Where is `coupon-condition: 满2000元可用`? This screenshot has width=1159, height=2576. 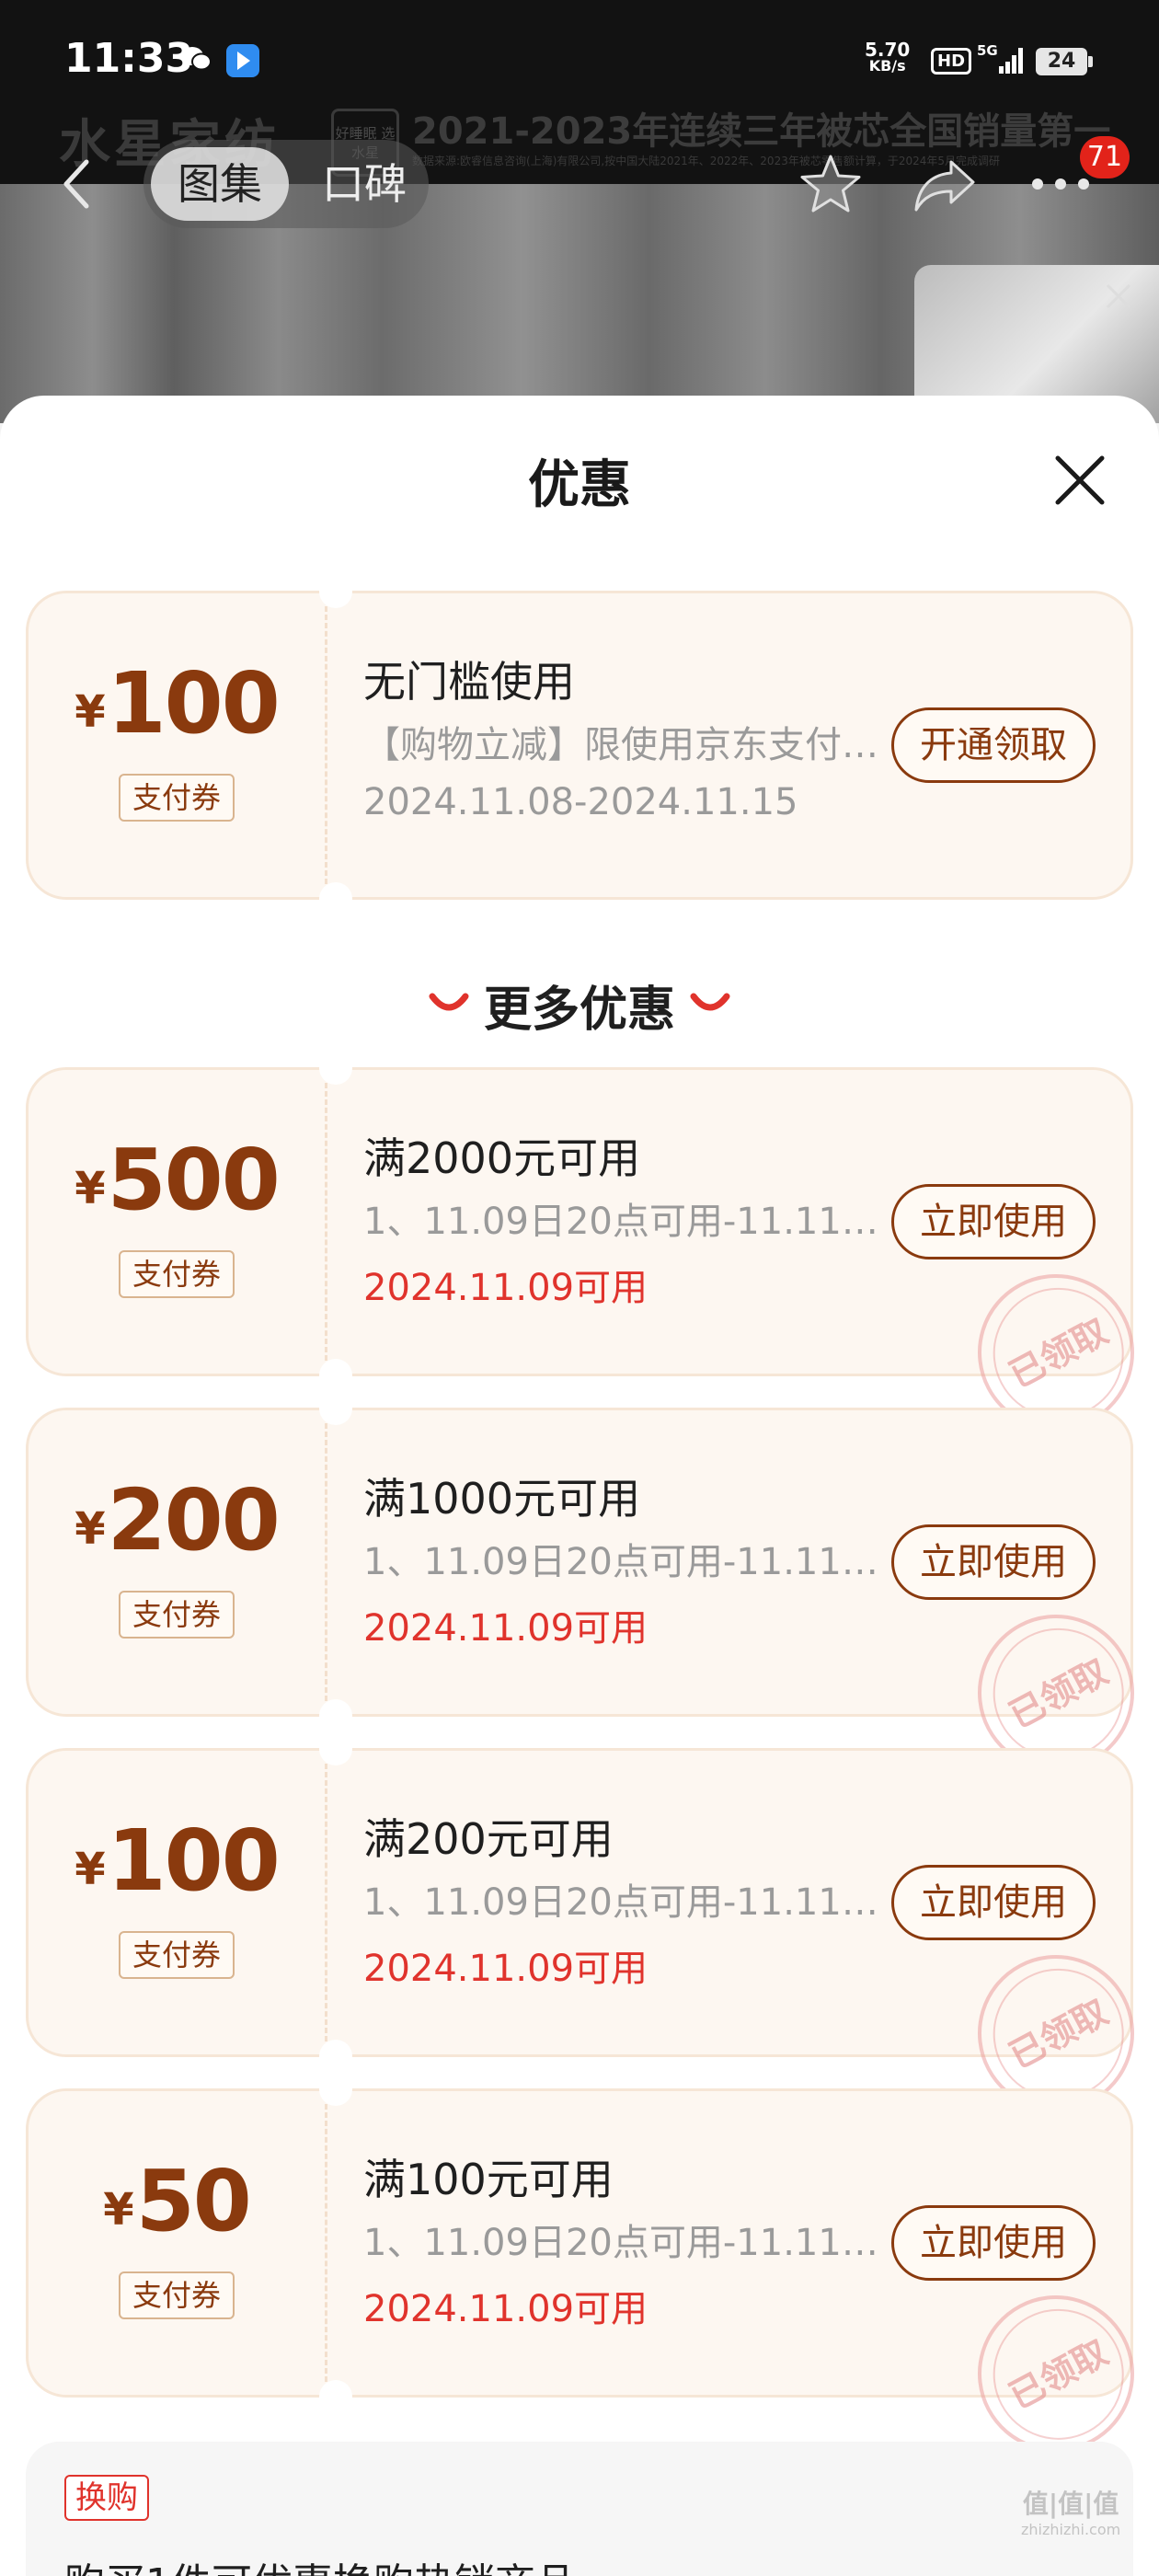
coupon-condition: 满2000元可用 is located at coordinates (502, 1158).